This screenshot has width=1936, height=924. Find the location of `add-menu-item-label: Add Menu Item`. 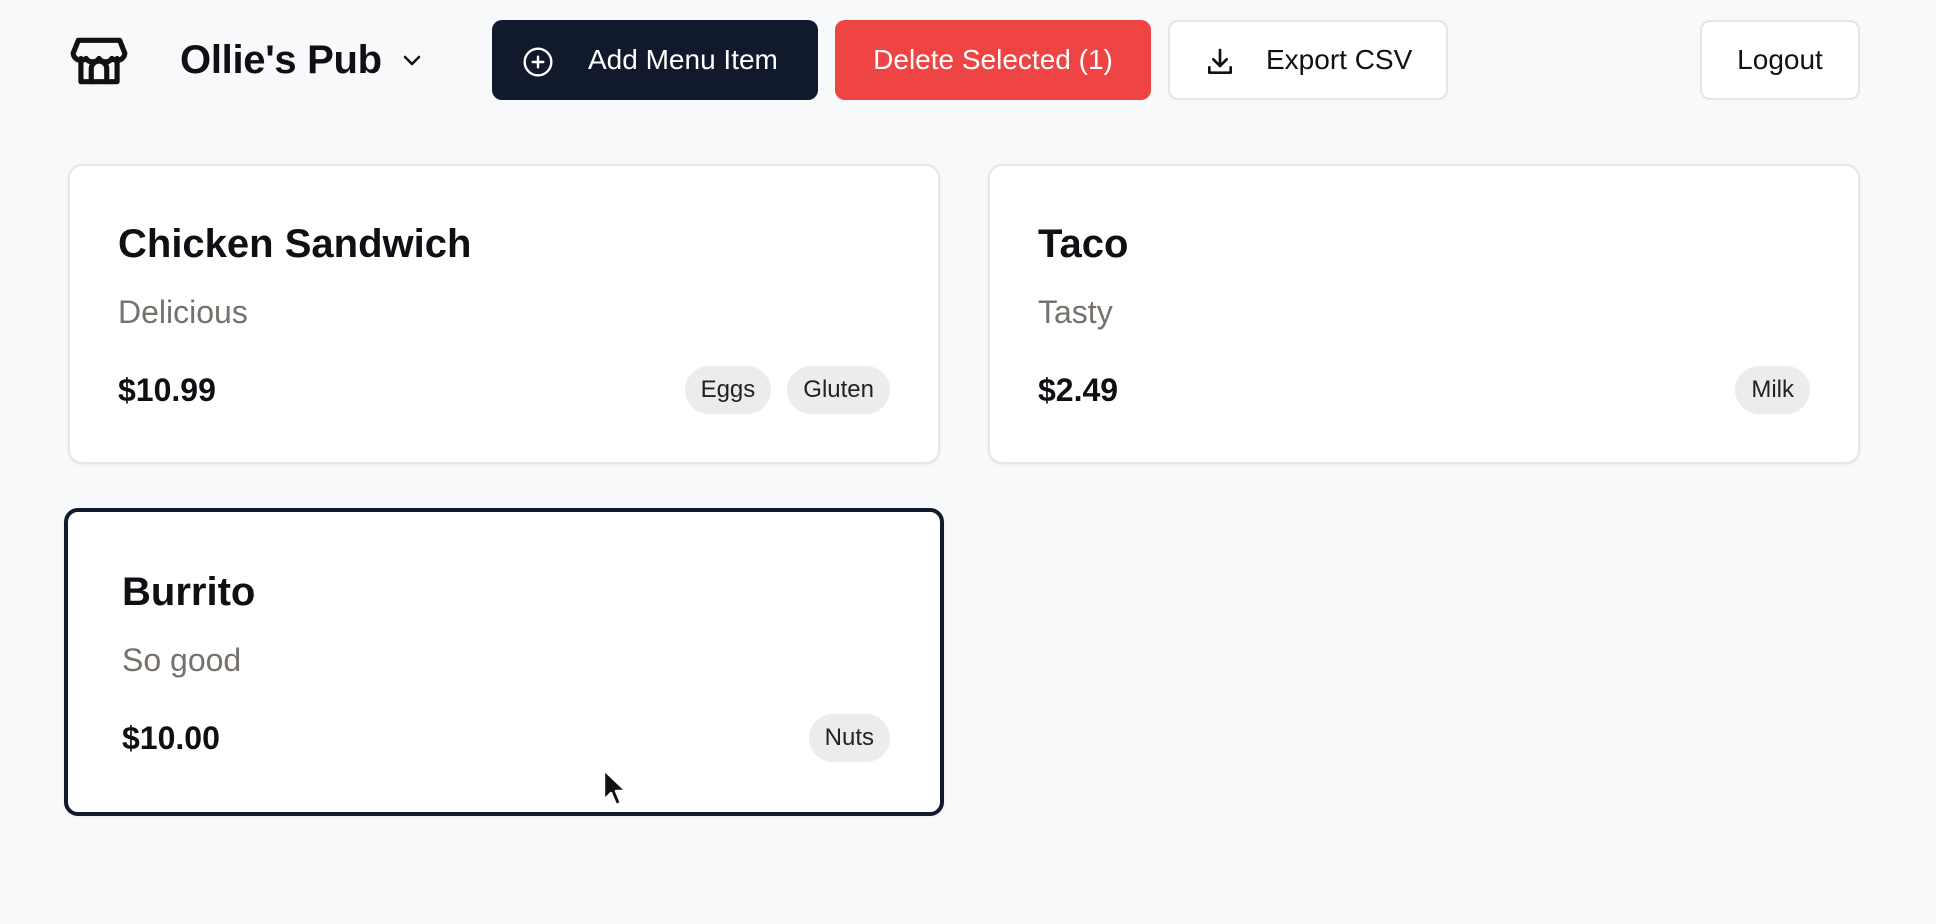

add-menu-item-label: Add Menu Item is located at coordinates (683, 59).